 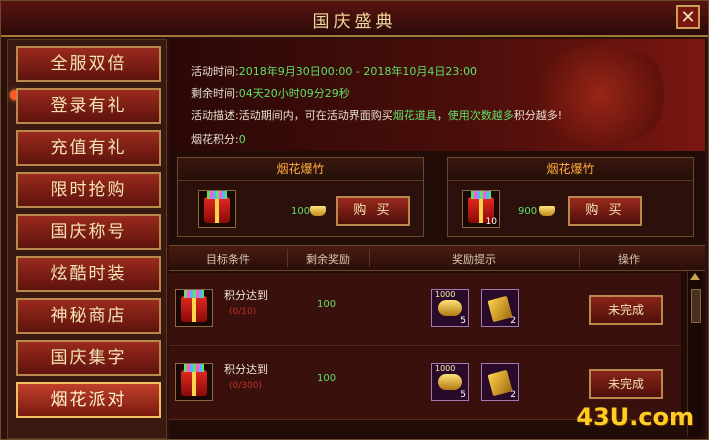 I want to click on sidebar-item-recharge-gift: 充值有礼, so click(x=88, y=148).